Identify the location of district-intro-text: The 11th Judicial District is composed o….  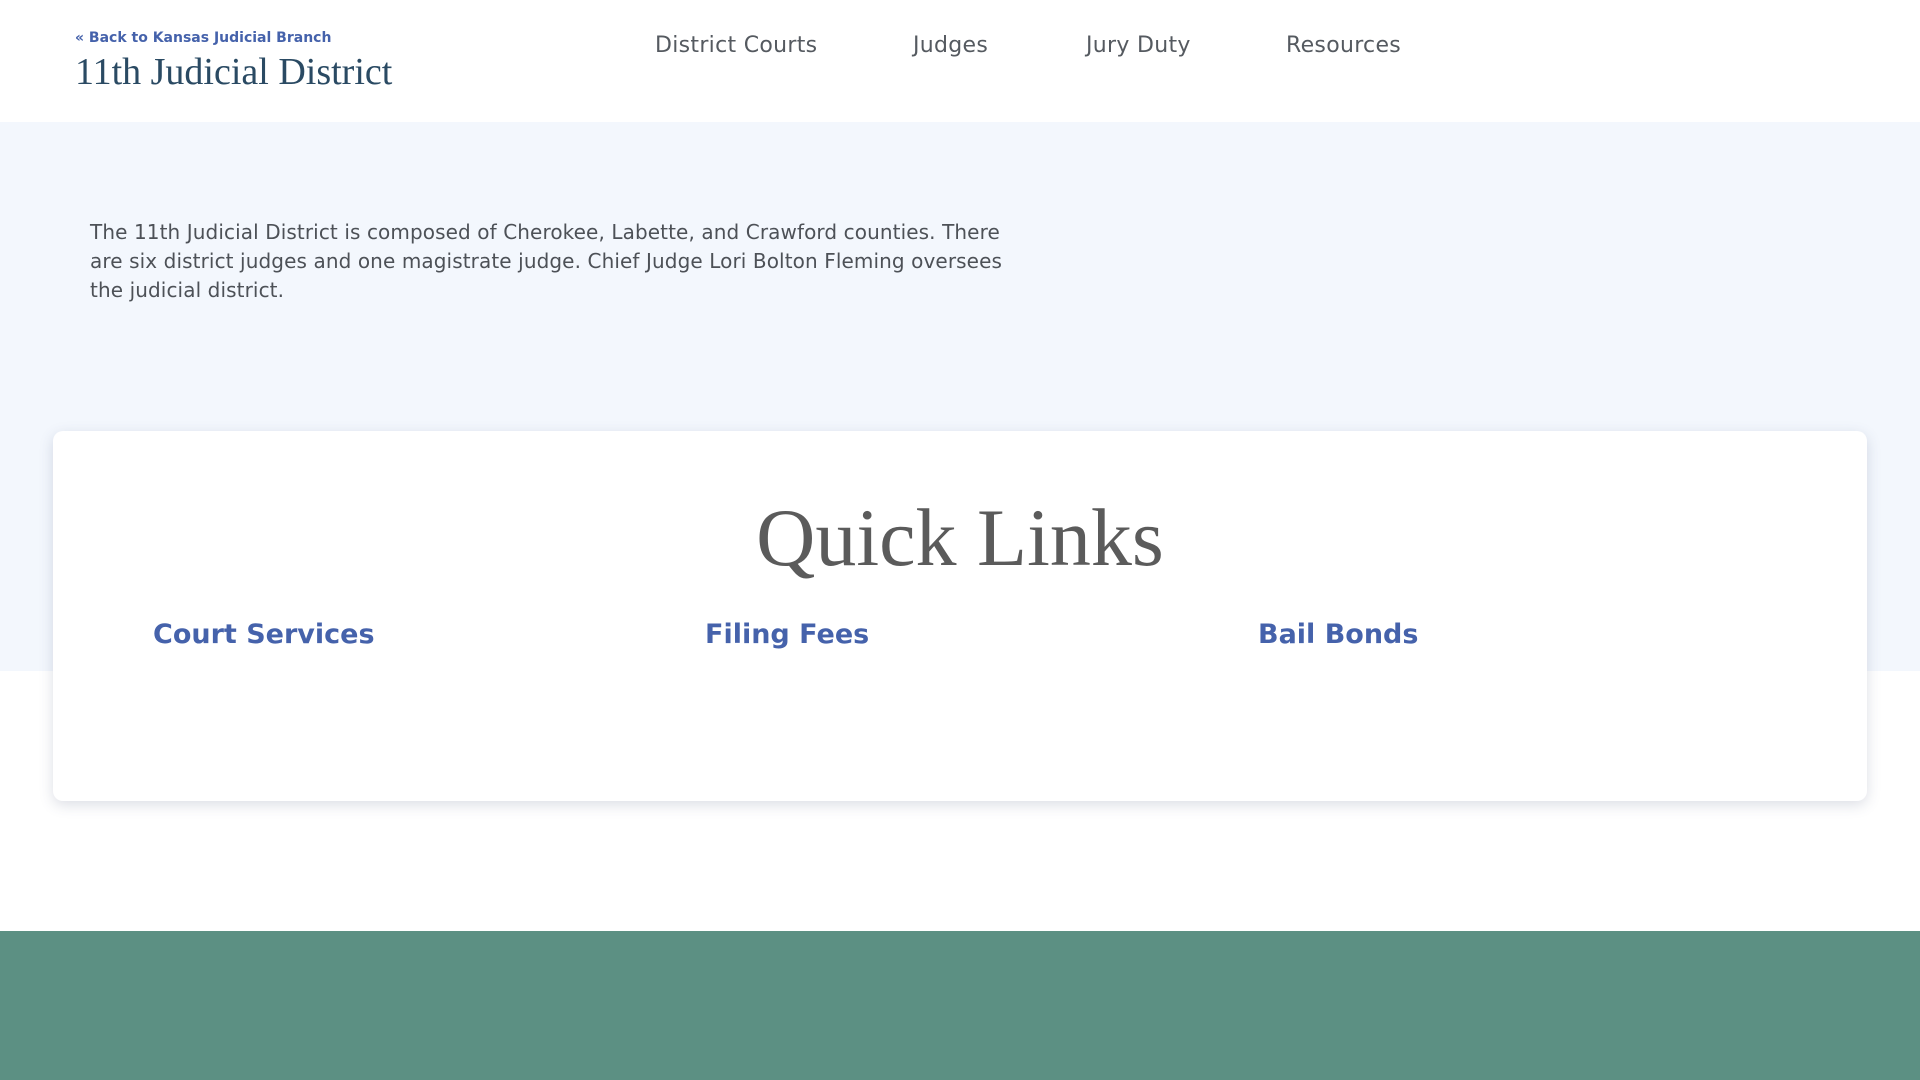
(546, 261).